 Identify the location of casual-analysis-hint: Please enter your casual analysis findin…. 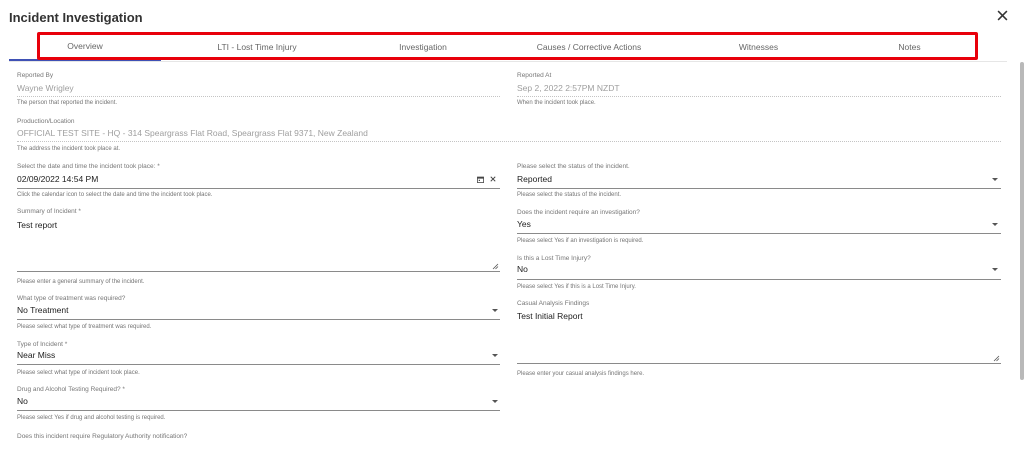
(581, 374).